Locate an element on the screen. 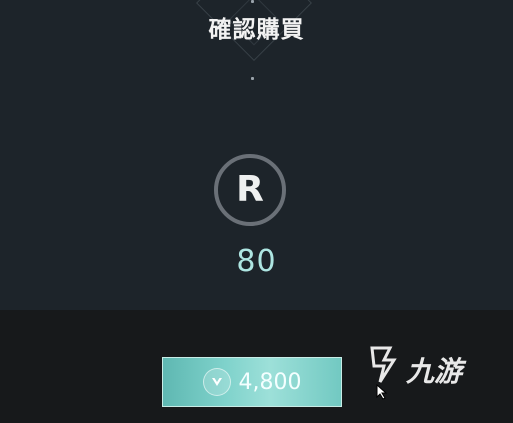 This screenshot has width=513, height=423. purchase-button: 4,800 is located at coordinates (252, 382).